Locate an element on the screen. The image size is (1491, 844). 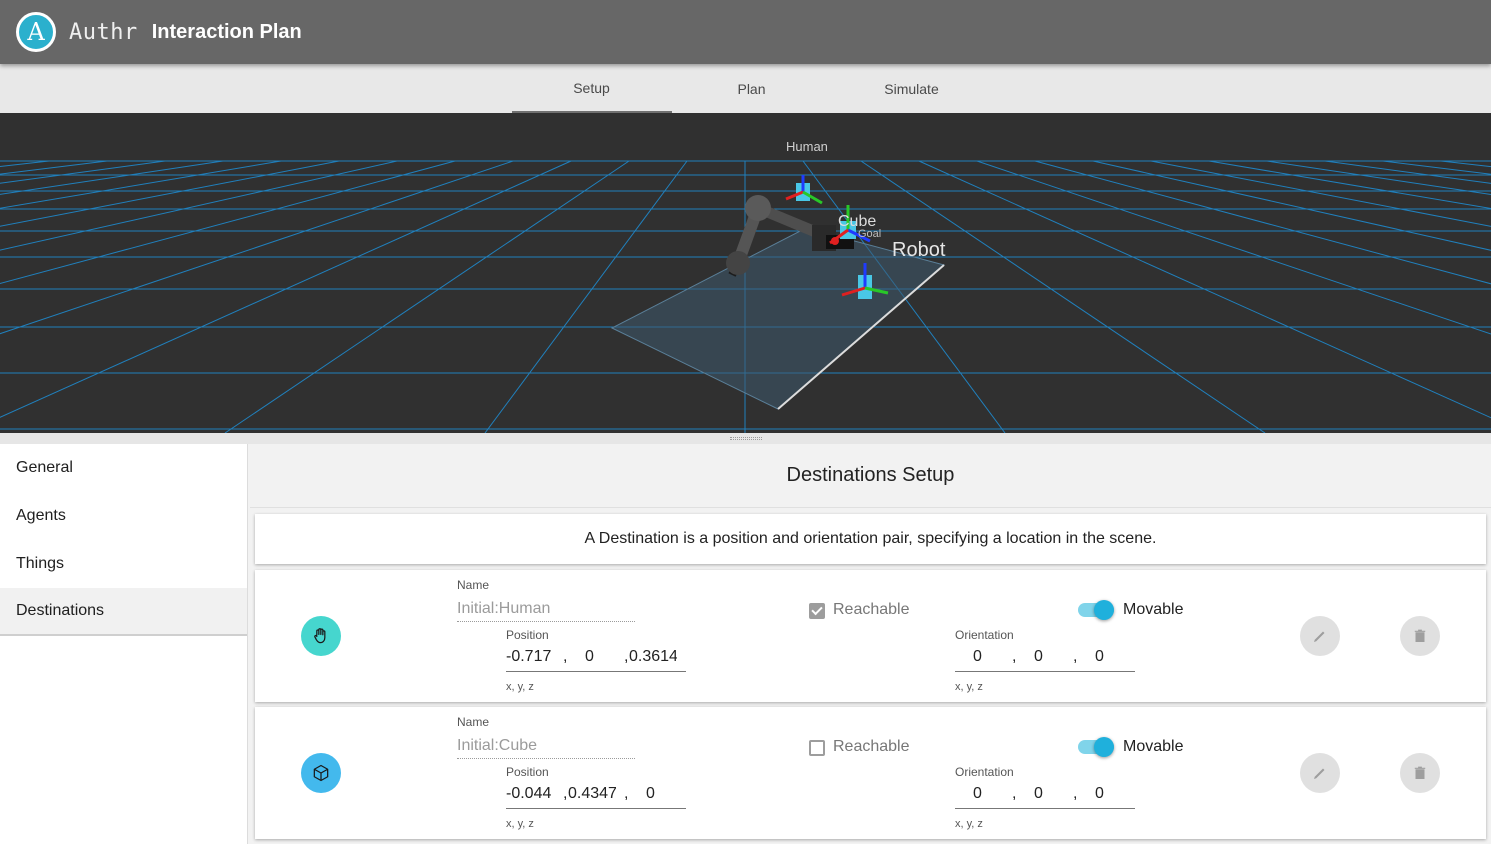
scene-label-robot: Robot is located at coordinates (919, 250).